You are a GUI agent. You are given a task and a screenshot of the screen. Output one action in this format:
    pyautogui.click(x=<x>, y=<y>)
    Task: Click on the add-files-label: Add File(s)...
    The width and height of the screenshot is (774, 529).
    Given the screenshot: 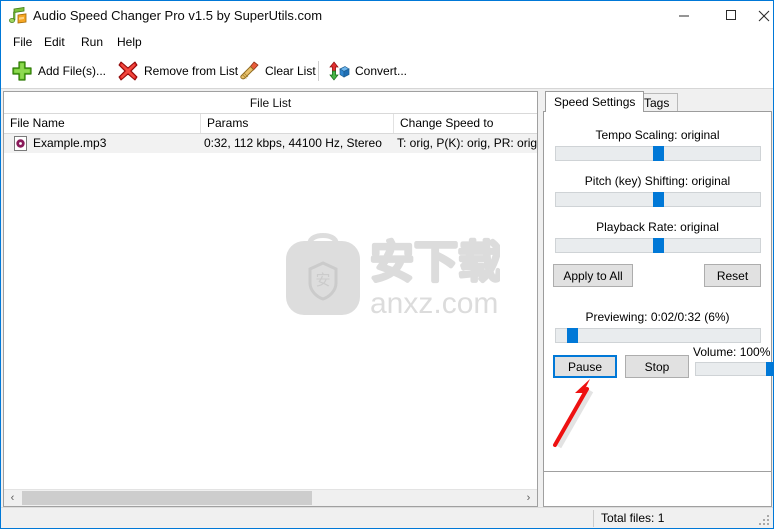 What is the action you would take?
    pyautogui.click(x=72, y=71)
    